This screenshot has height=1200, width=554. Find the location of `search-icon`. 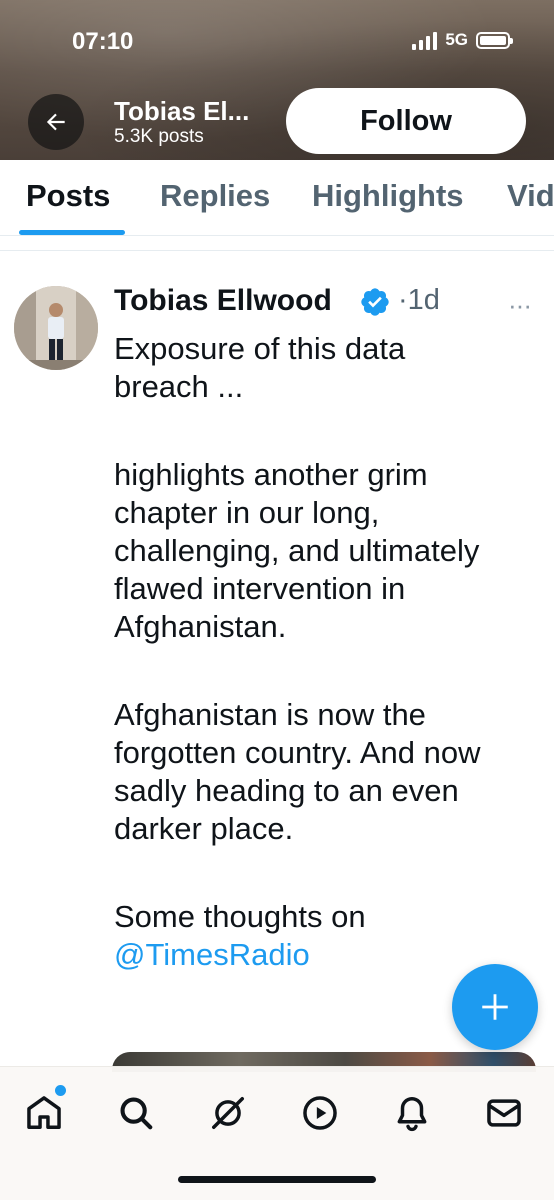

search-icon is located at coordinates (136, 1113).